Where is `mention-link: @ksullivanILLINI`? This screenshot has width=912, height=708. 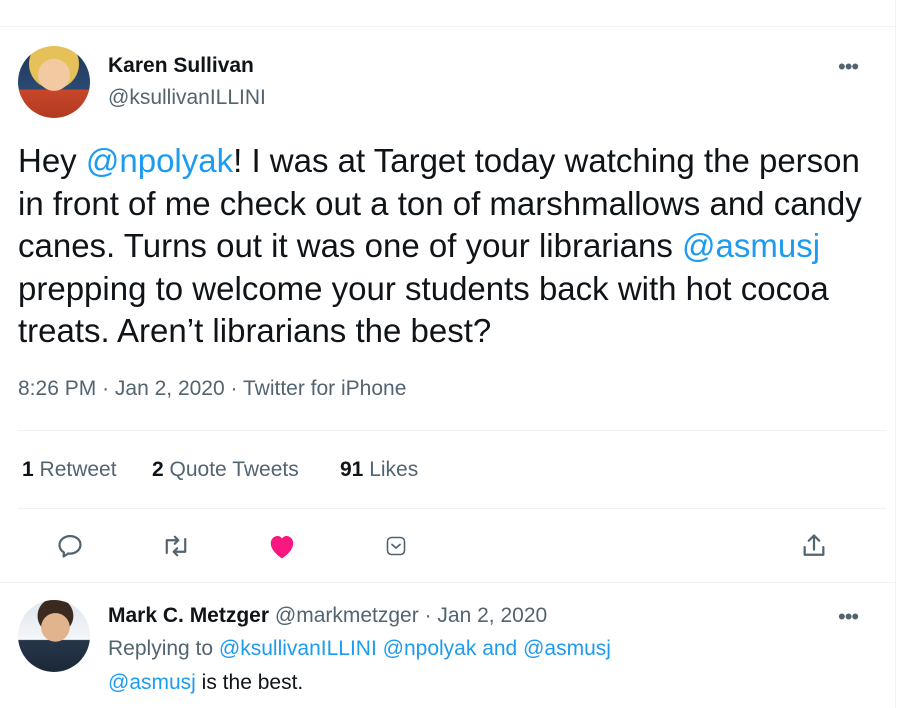 mention-link: @ksullivanILLINI is located at coordinates (298, 648).